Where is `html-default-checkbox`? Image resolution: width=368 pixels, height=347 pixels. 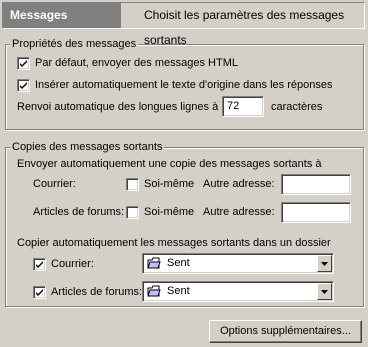 html-default-checkbox is located at coordinates (23, 63).